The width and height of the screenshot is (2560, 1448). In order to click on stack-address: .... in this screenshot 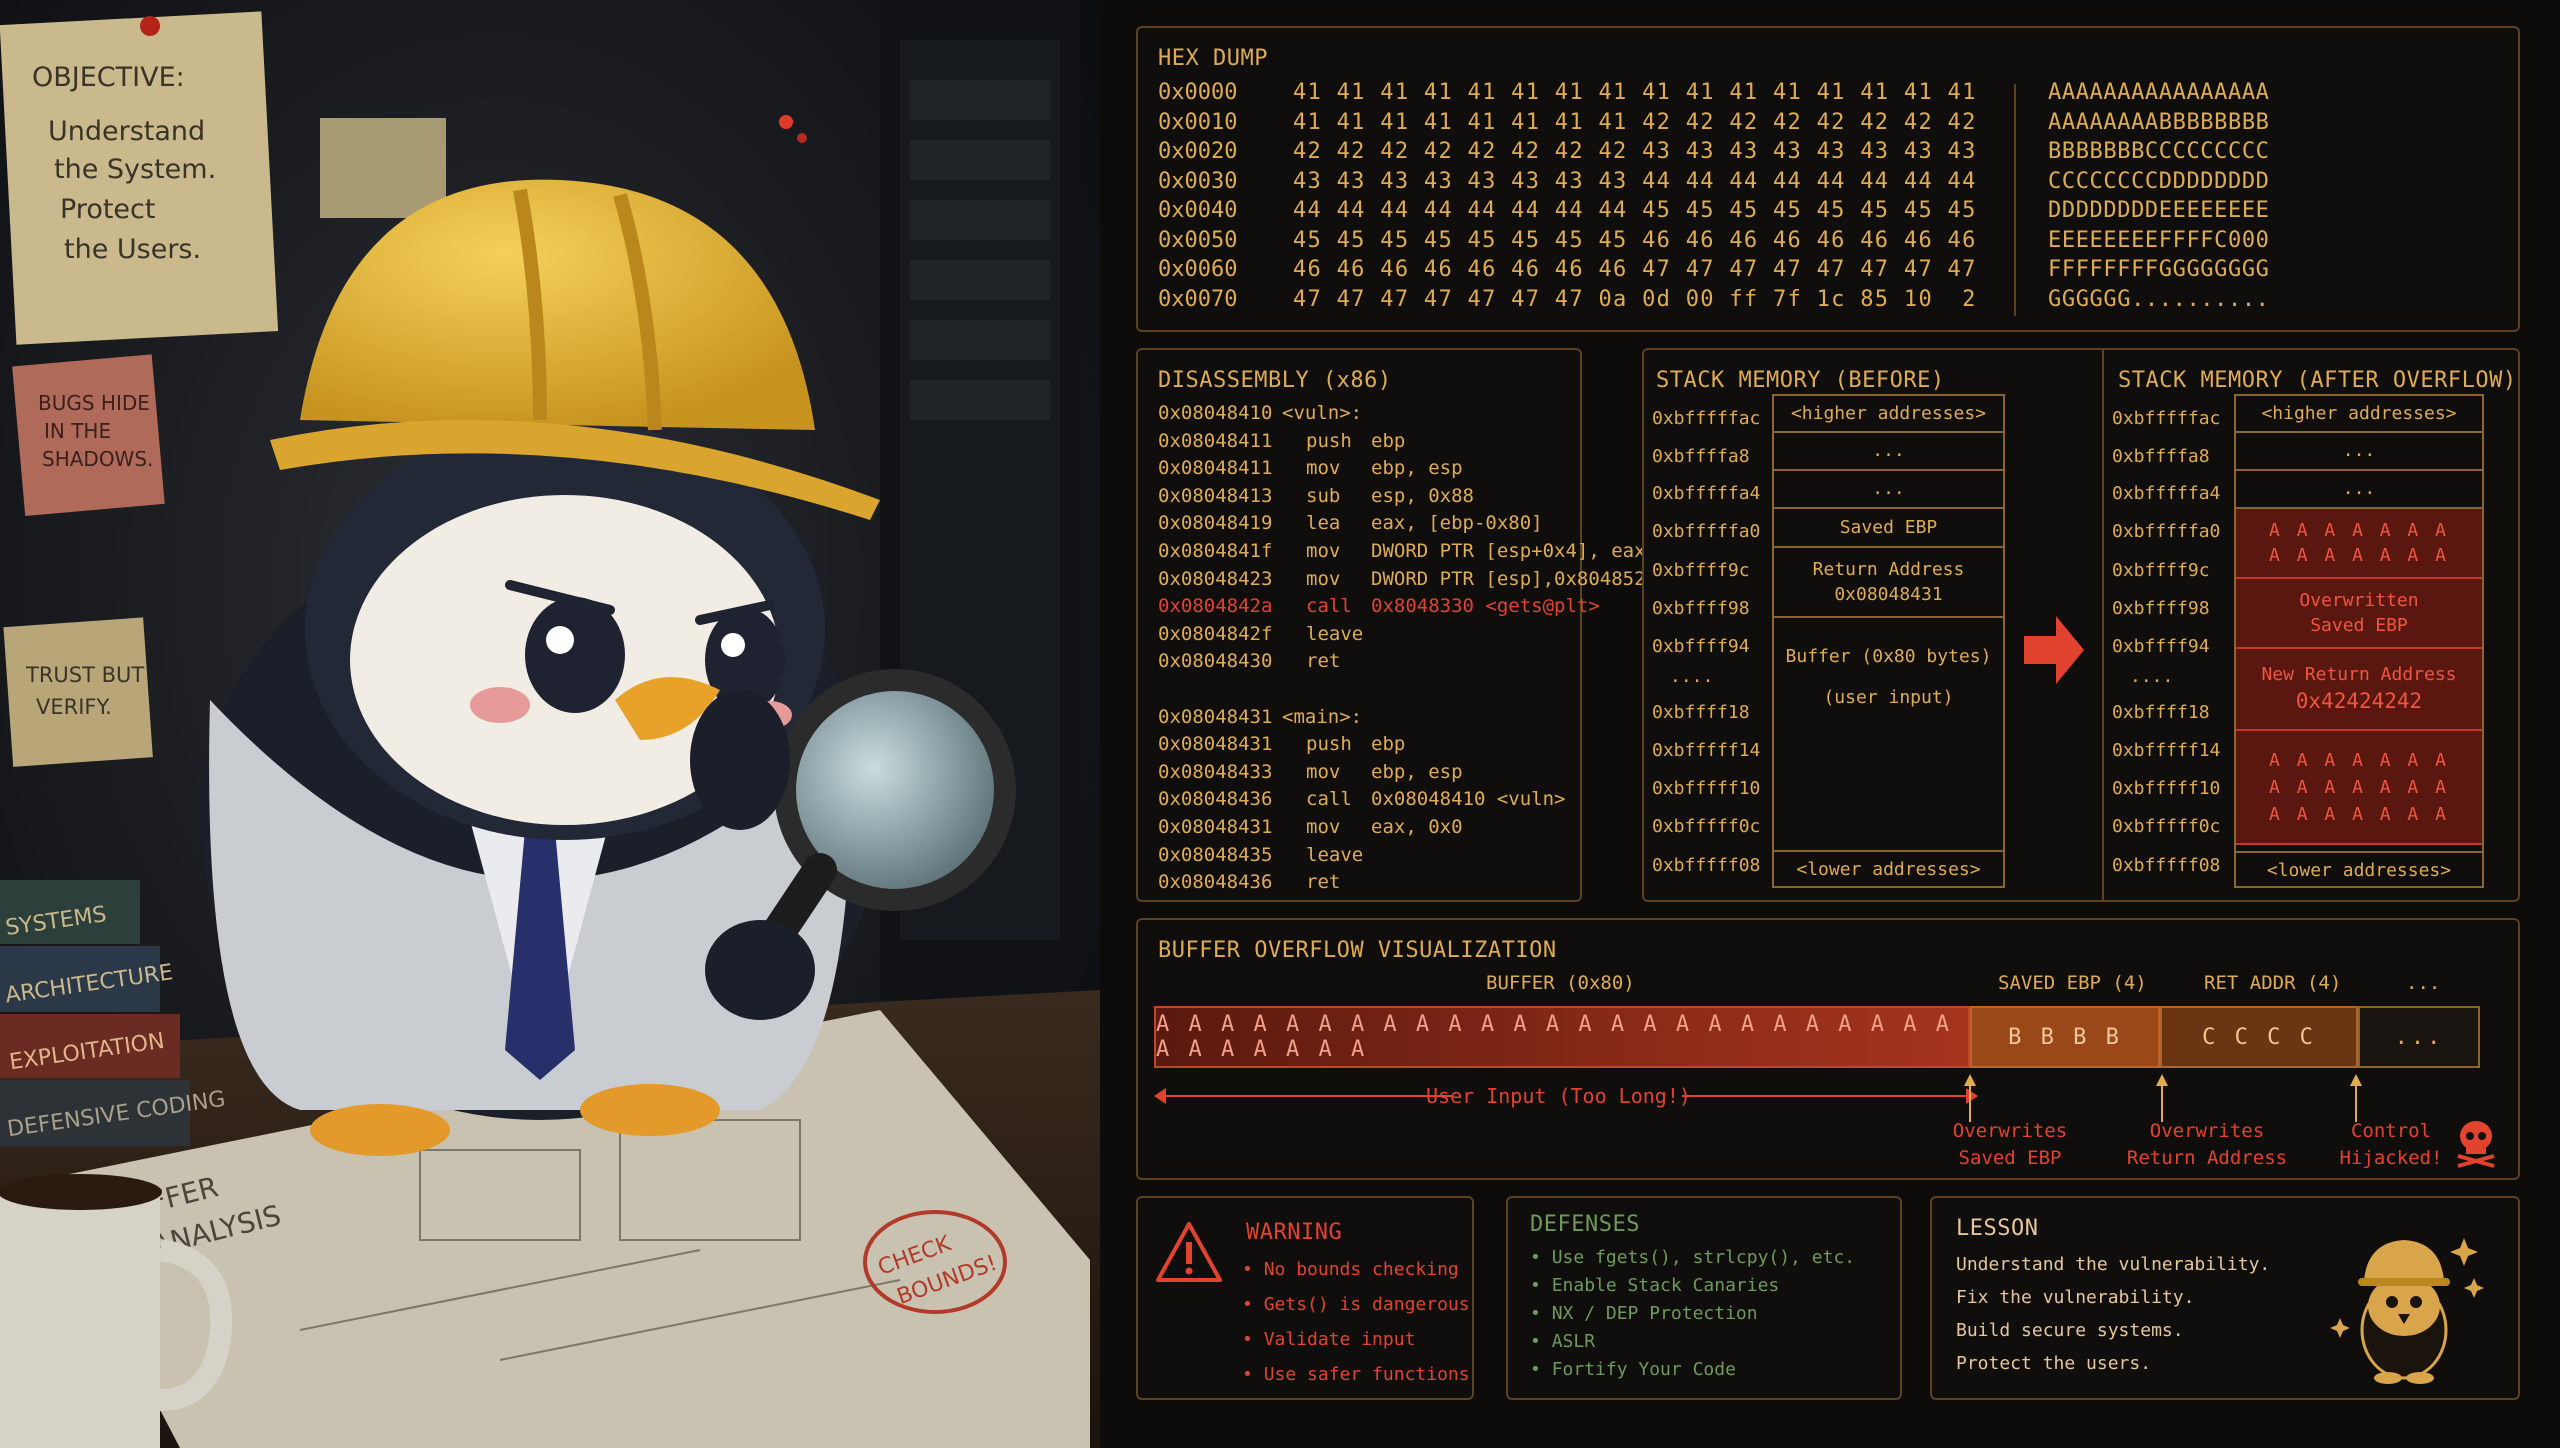, I will do `click(2152, 676)`.